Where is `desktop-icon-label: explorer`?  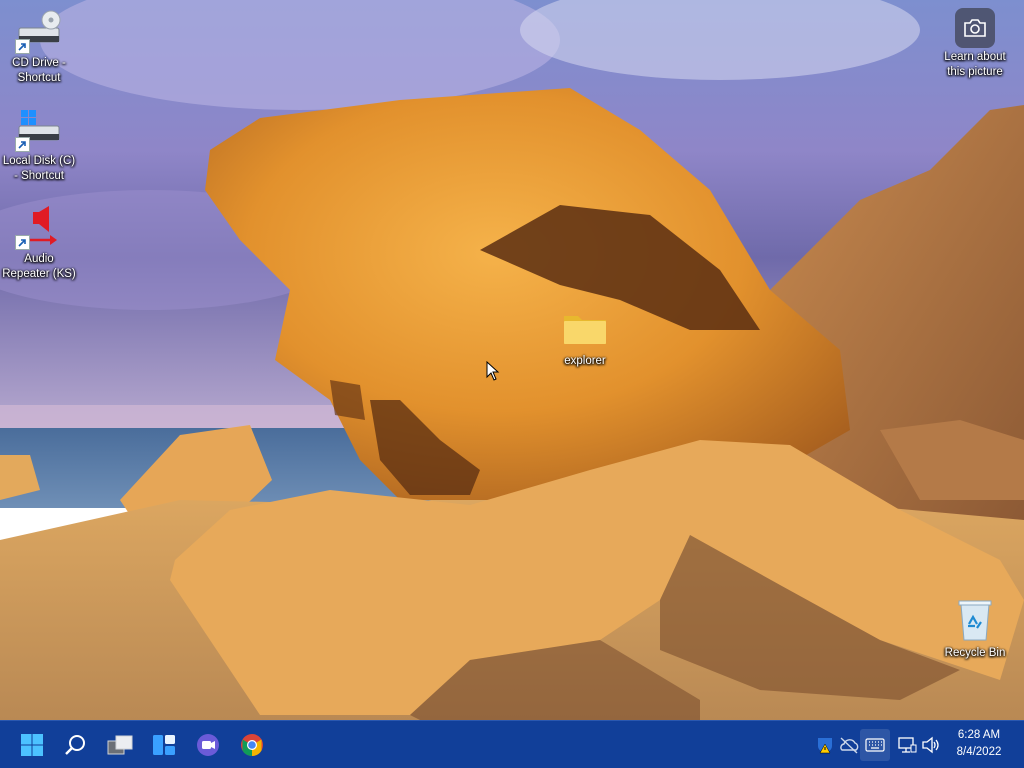 desktop-icon-label: explorer is located at coordinates (585, 361).